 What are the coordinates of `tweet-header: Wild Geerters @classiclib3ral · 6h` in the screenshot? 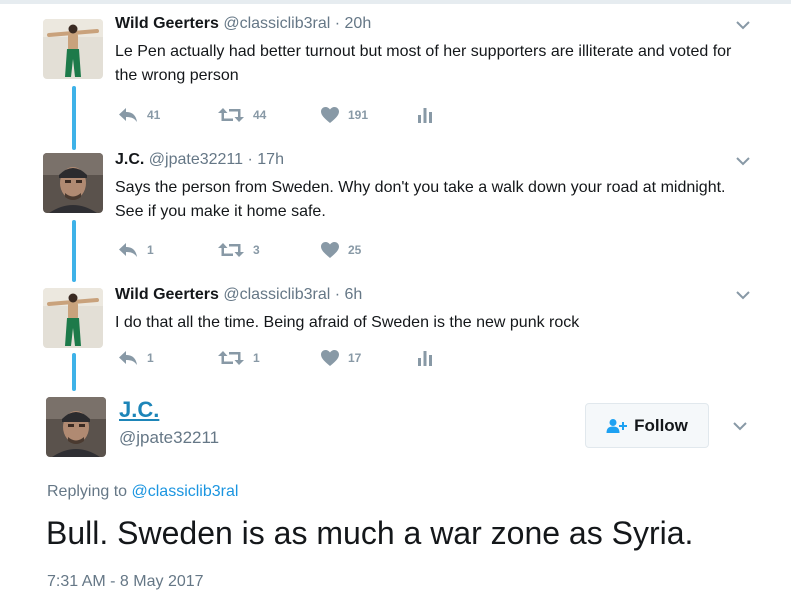 It's located at (238, 295).